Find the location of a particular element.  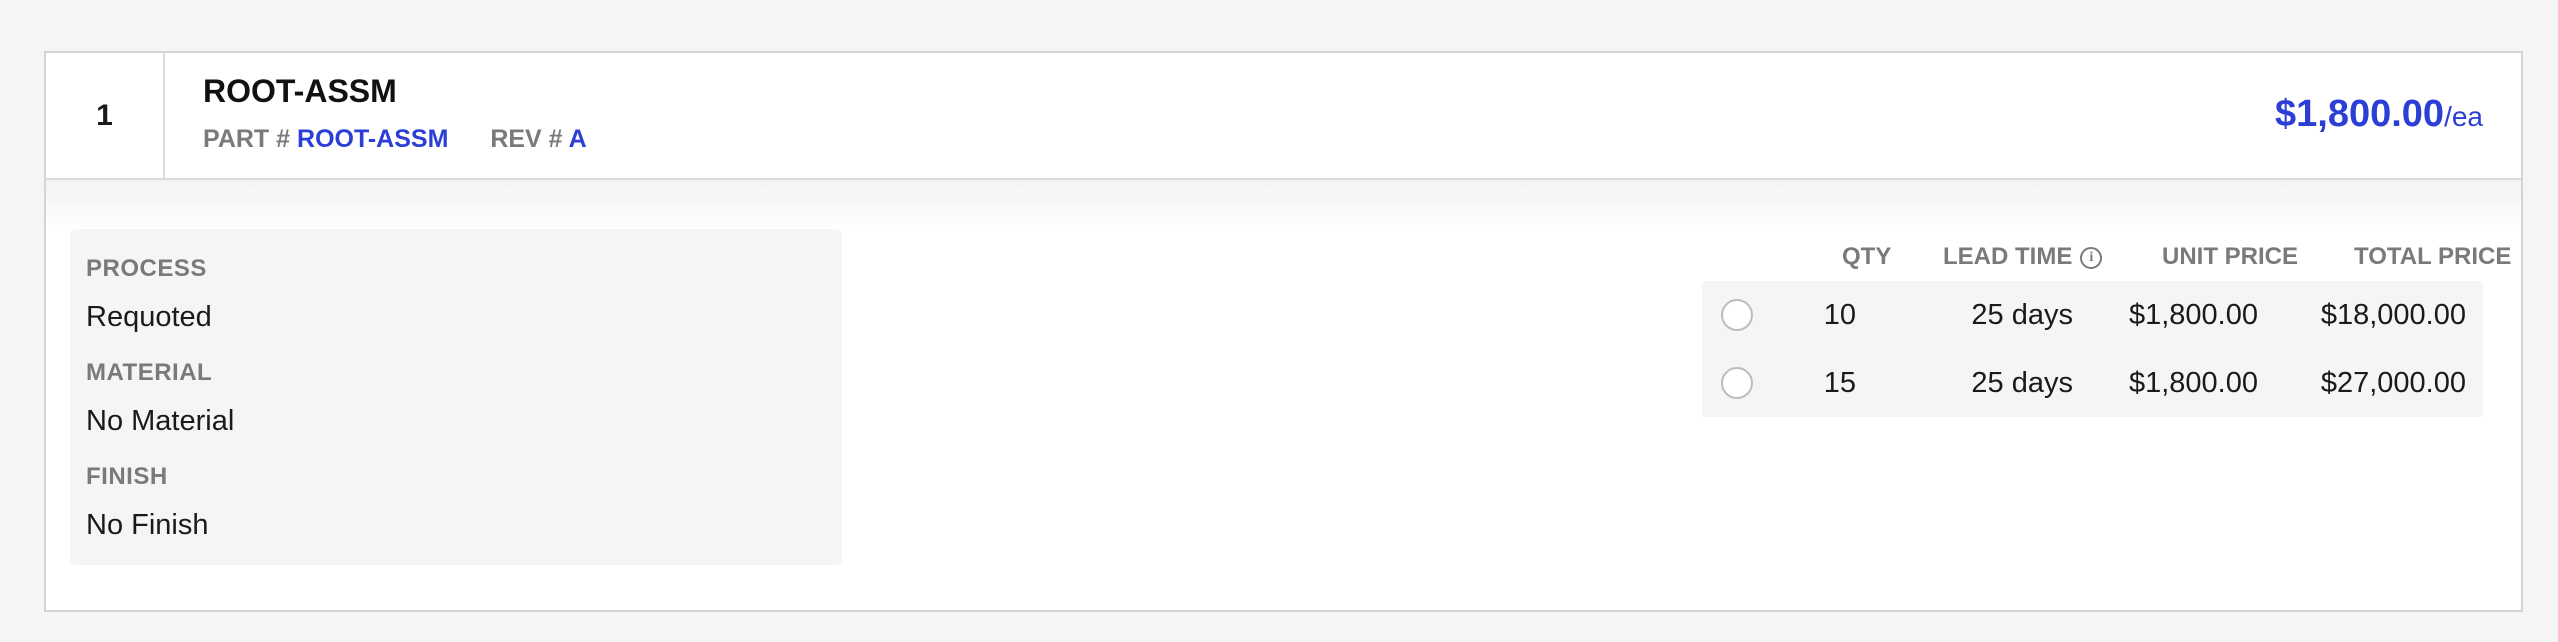

material-label: MATERIAL is located at coordinates (149, 372).